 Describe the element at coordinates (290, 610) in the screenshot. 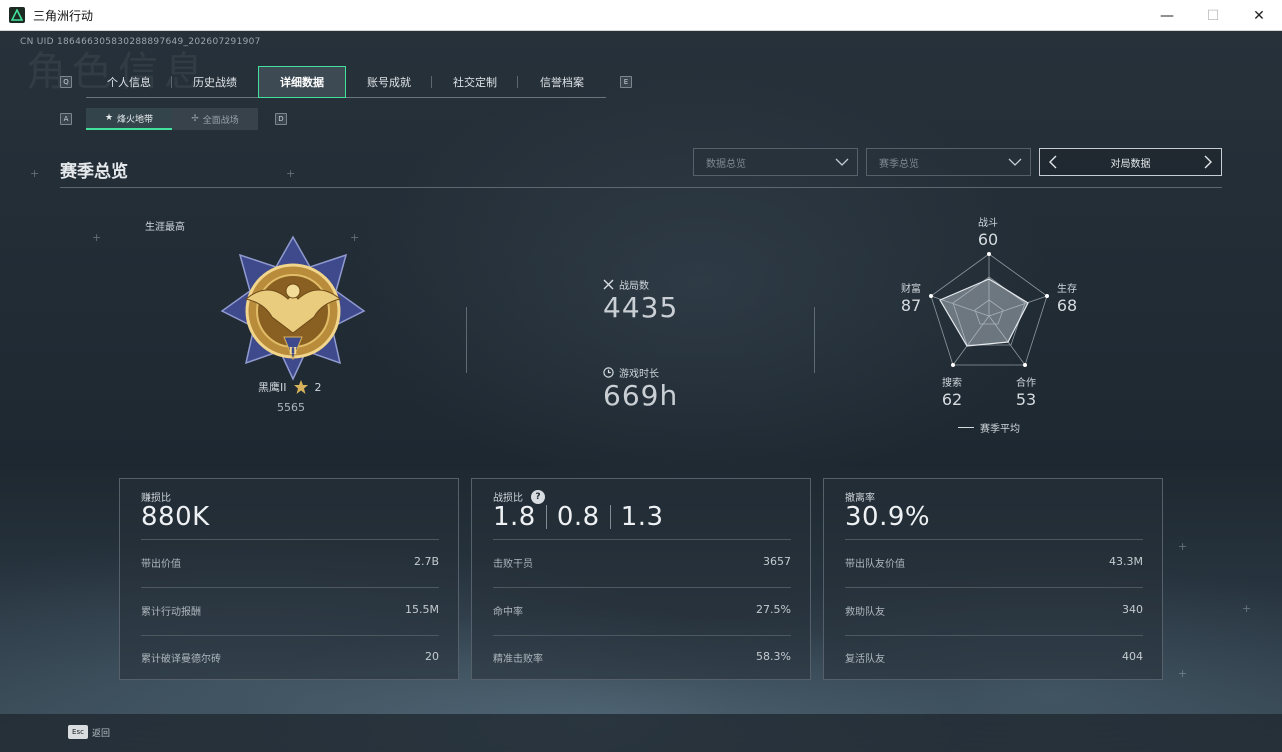

I see `stat-row: 累计行动报酬 15.5M` at that location.